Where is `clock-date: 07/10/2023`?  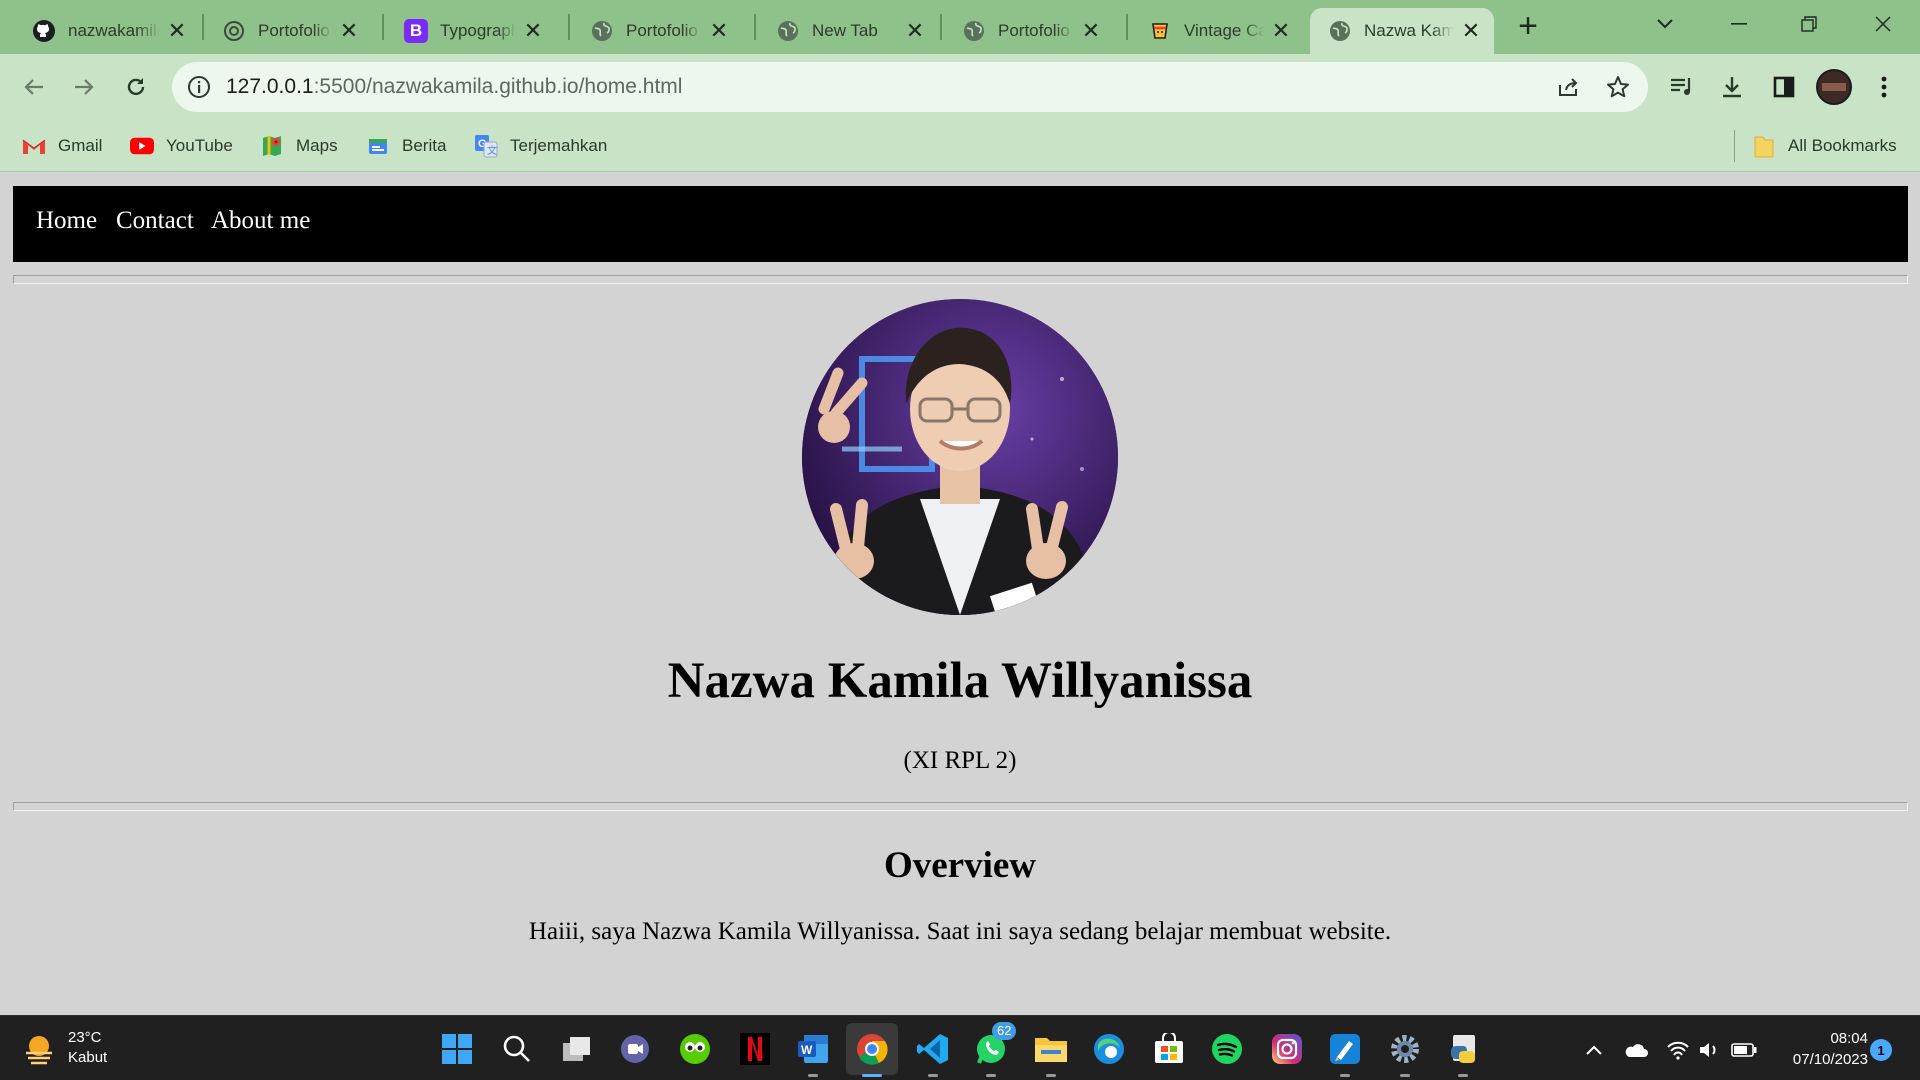
clock-date: 07/10/2023 is located at coordinates (1830, 1059).